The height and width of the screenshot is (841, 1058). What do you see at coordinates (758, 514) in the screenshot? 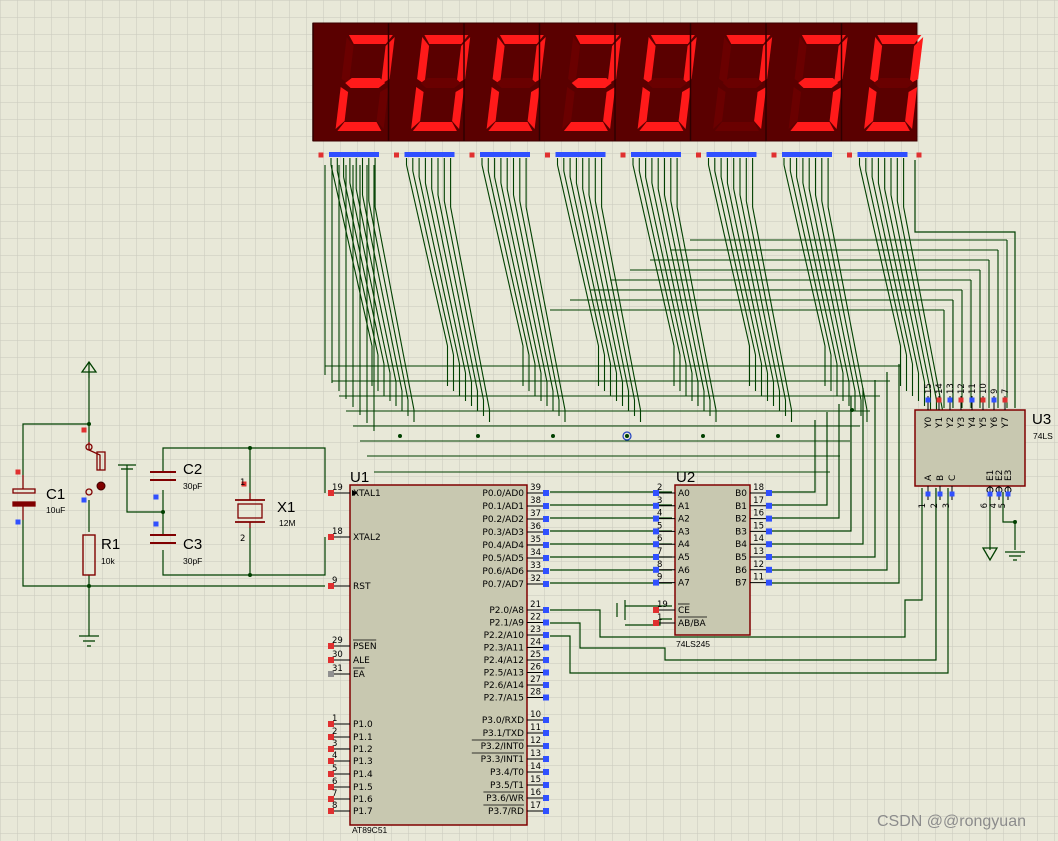
I see `pin-number: 16` at bounding box center [758, 514].